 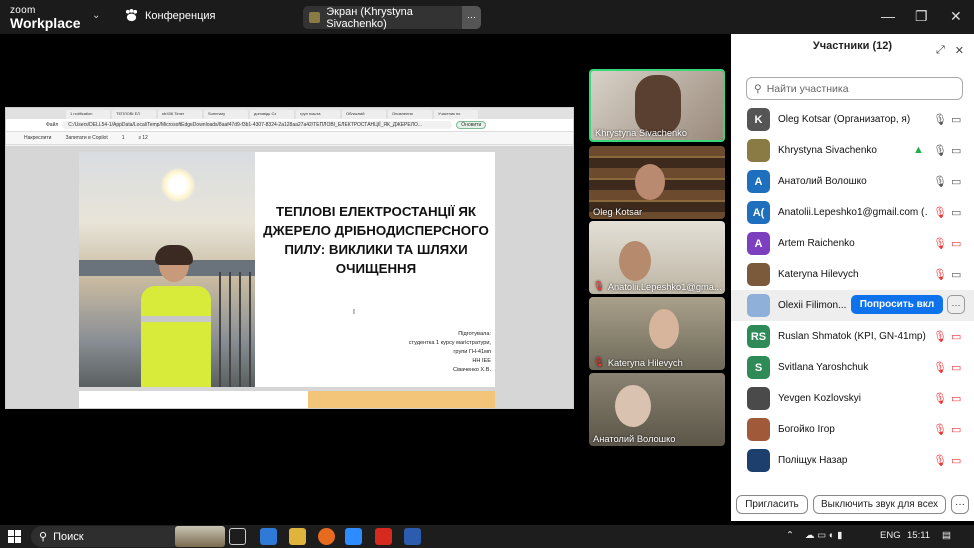 What do you see at coordinates (123, 138) in the screenshot?
I see `page-number: 1` at bounding box center [123, 138].